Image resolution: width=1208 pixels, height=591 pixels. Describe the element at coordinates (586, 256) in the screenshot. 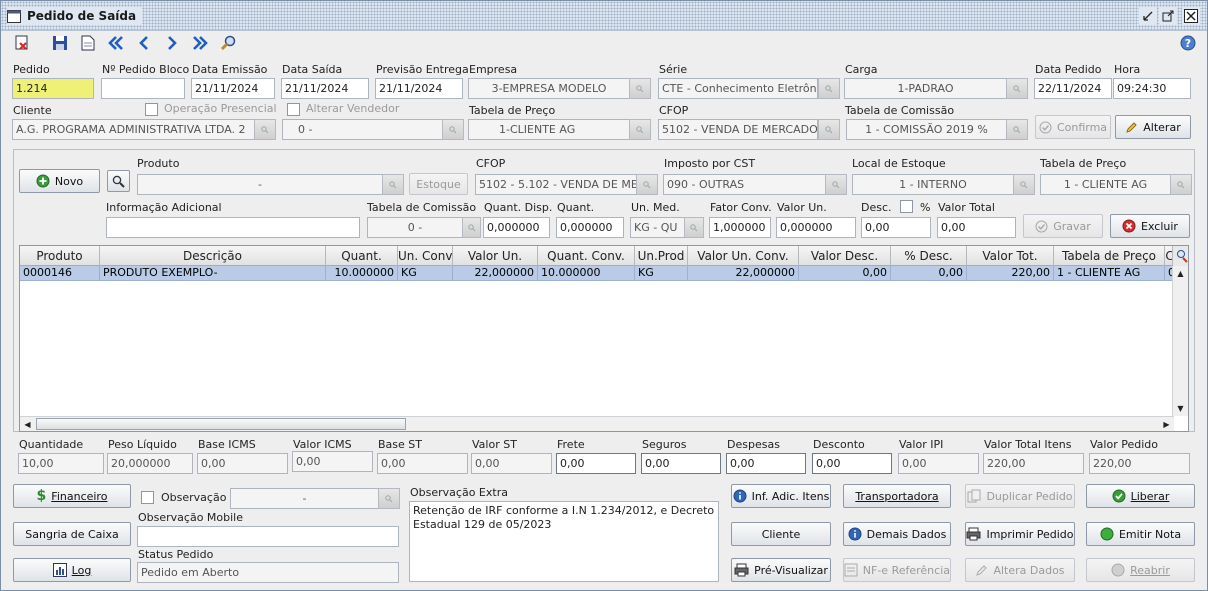

I see `col-quant-conv: Quant. Conv.` at that location.